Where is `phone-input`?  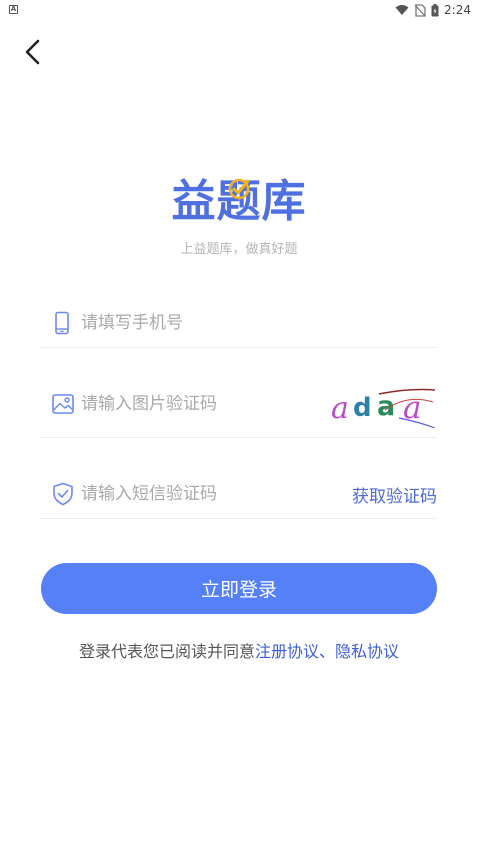
phone-input is located at coordinates (201, 323).